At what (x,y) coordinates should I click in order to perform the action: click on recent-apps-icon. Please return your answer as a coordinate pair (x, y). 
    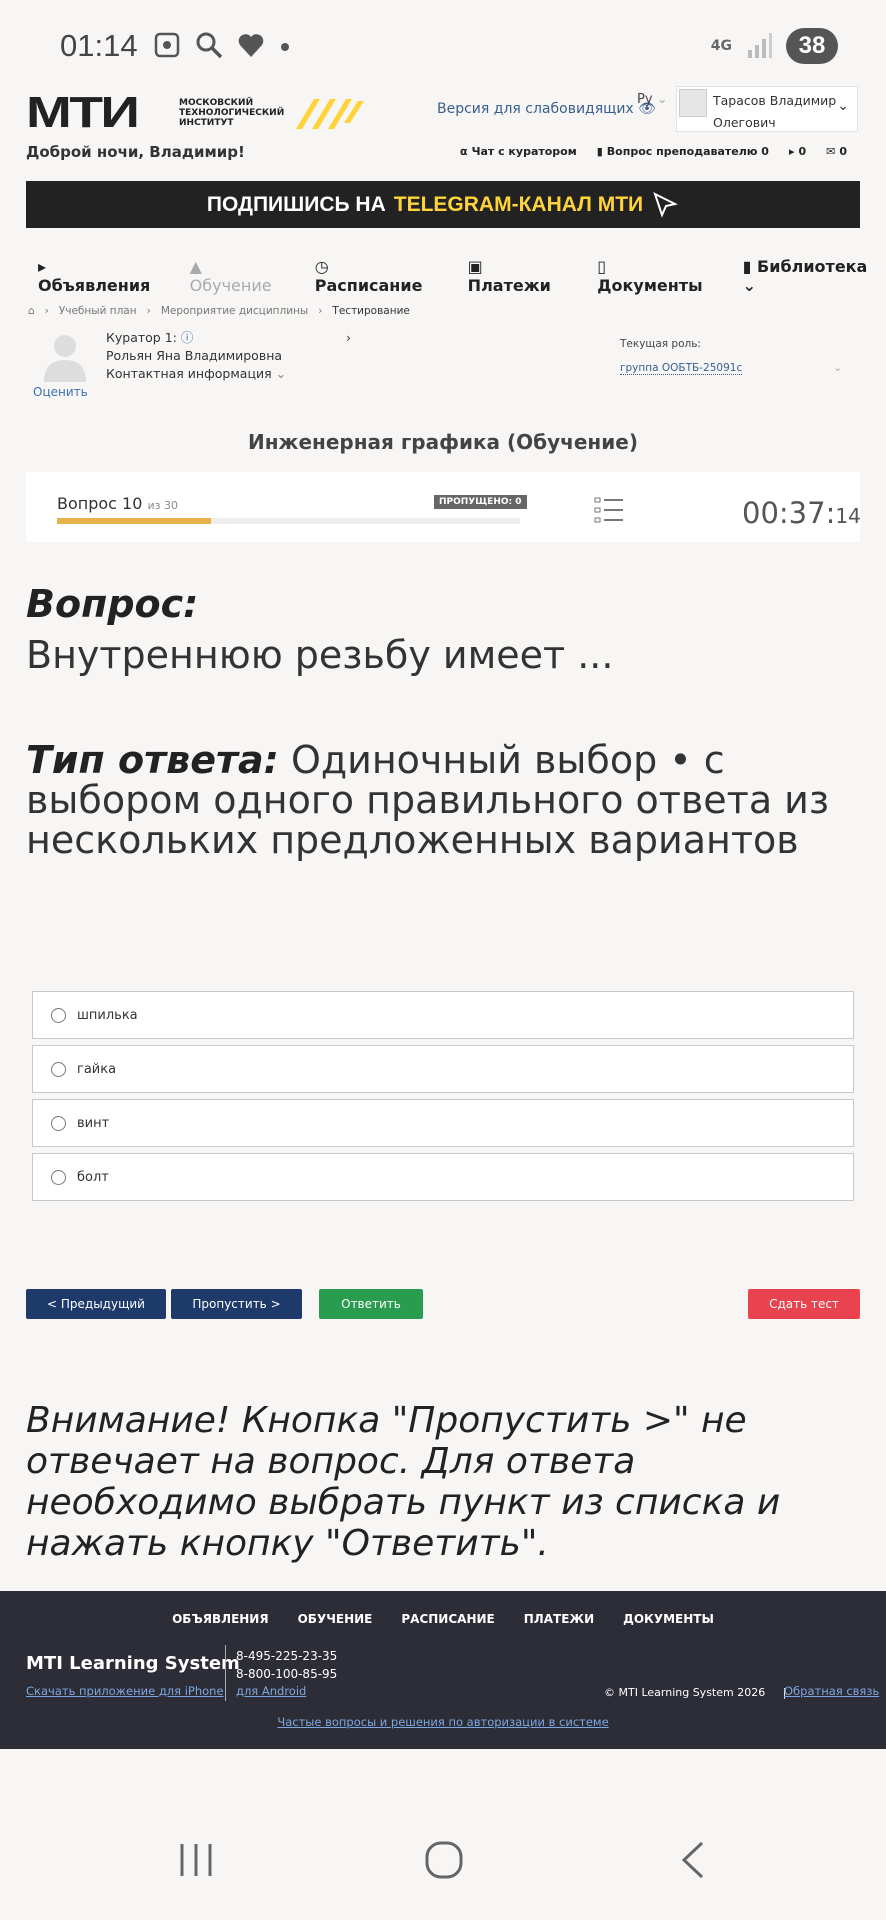
    Looking at the image, I should click on (196, 1860).